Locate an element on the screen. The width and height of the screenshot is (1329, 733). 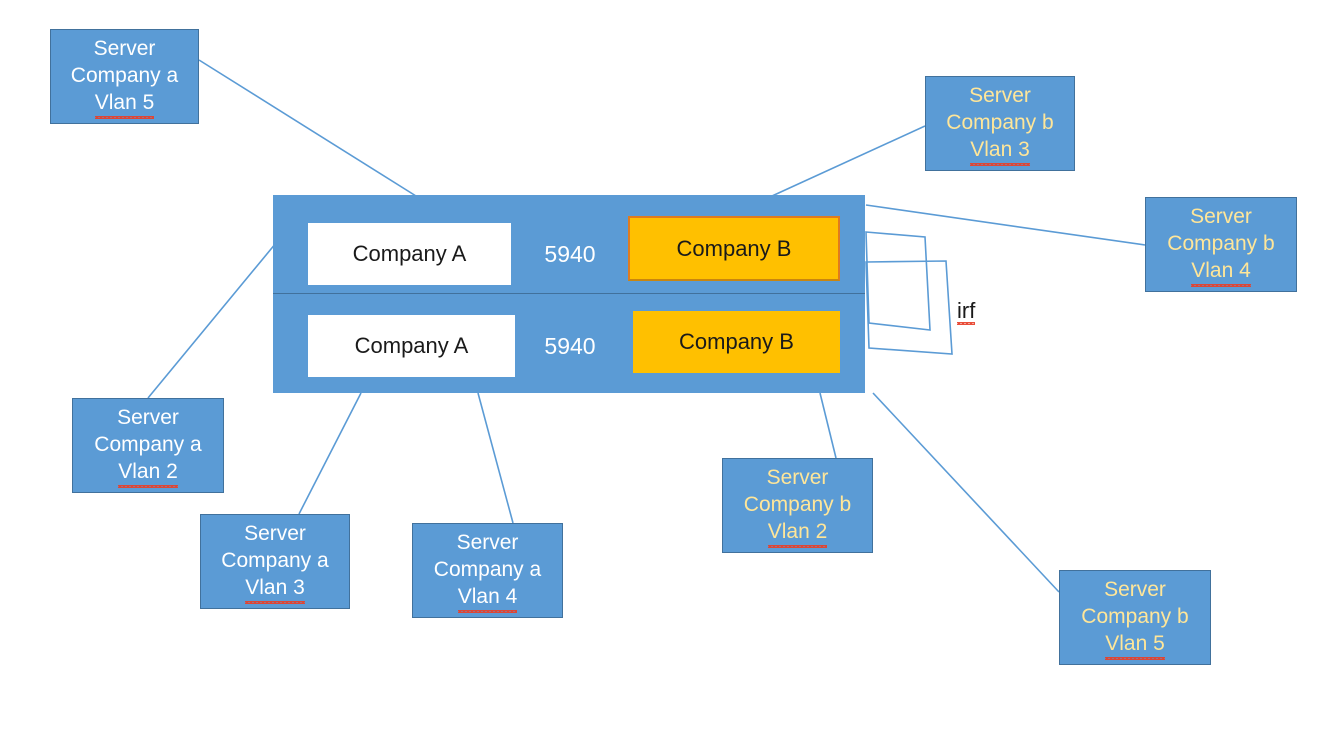
slot-company-a-bottom: Company A is located at coordinates (411, 346).